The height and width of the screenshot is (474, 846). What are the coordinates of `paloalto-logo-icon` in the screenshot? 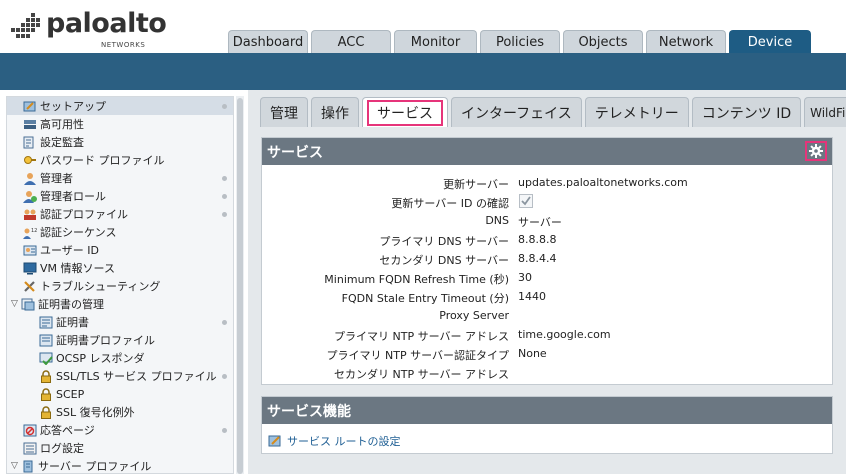 It's located at (25, 25).